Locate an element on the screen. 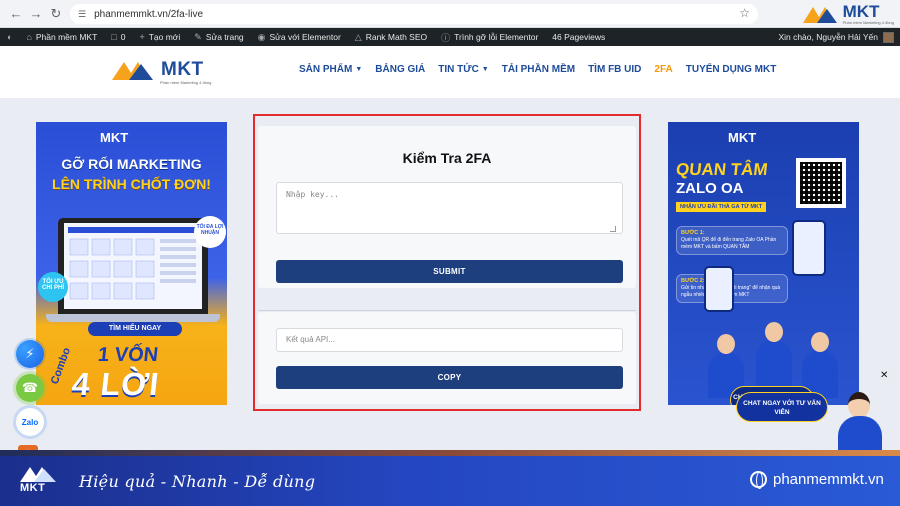 Image resolution: width=900 pixels, height=506 pixels. wp-debugger-label: Trình gỡ lỗi Elementor is located at coordinates (496, 37).